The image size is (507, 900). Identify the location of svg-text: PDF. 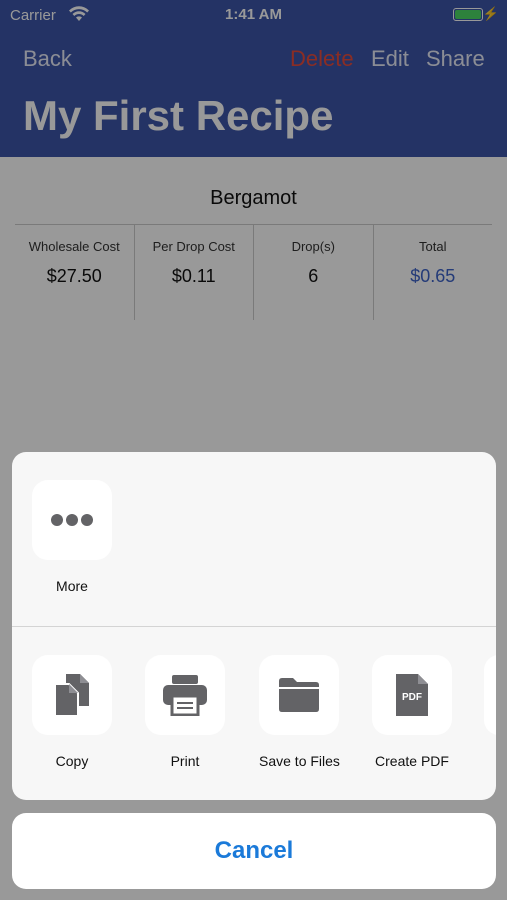
(412, 697).